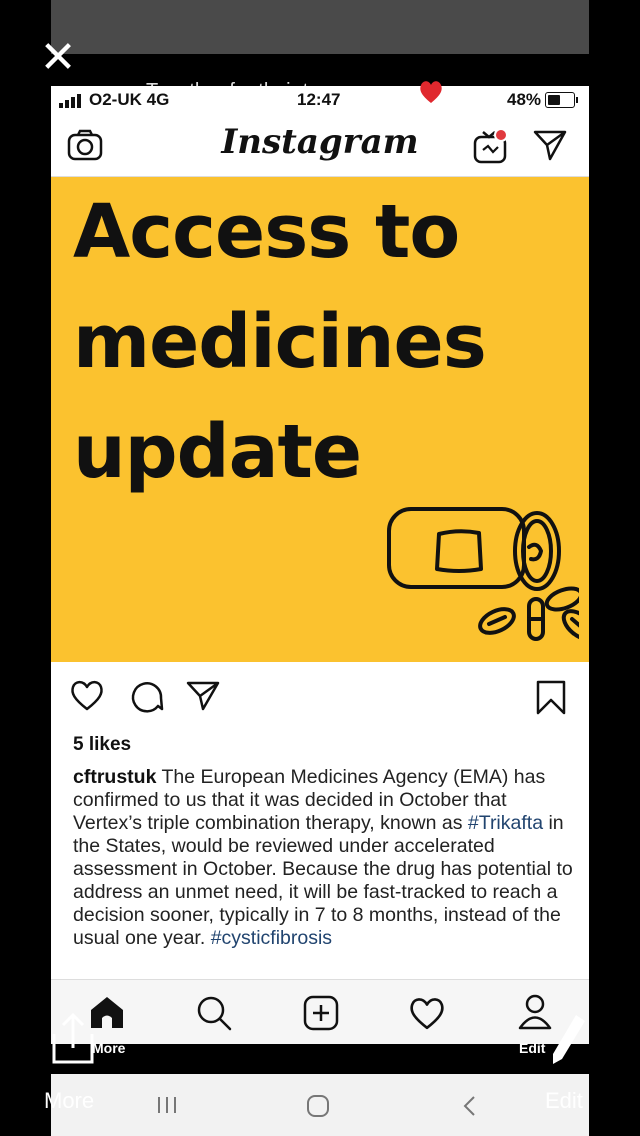  I want to click on share-icon, so click(203, 696).